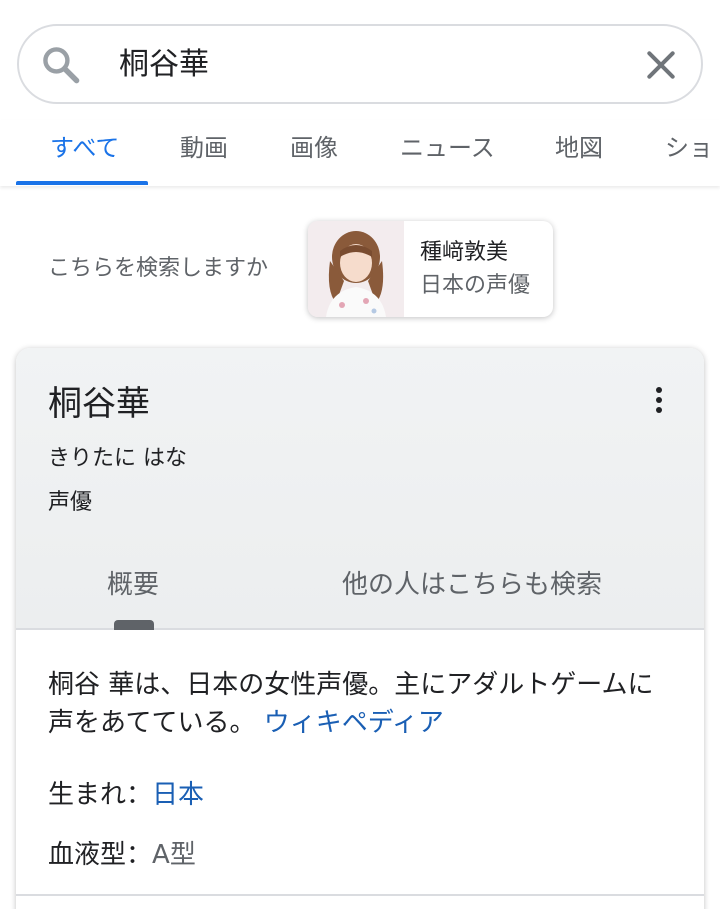  Describe the element at coordinates (360, 64) in the screenshot. I see `search-bar: 桐谷華` at that location.